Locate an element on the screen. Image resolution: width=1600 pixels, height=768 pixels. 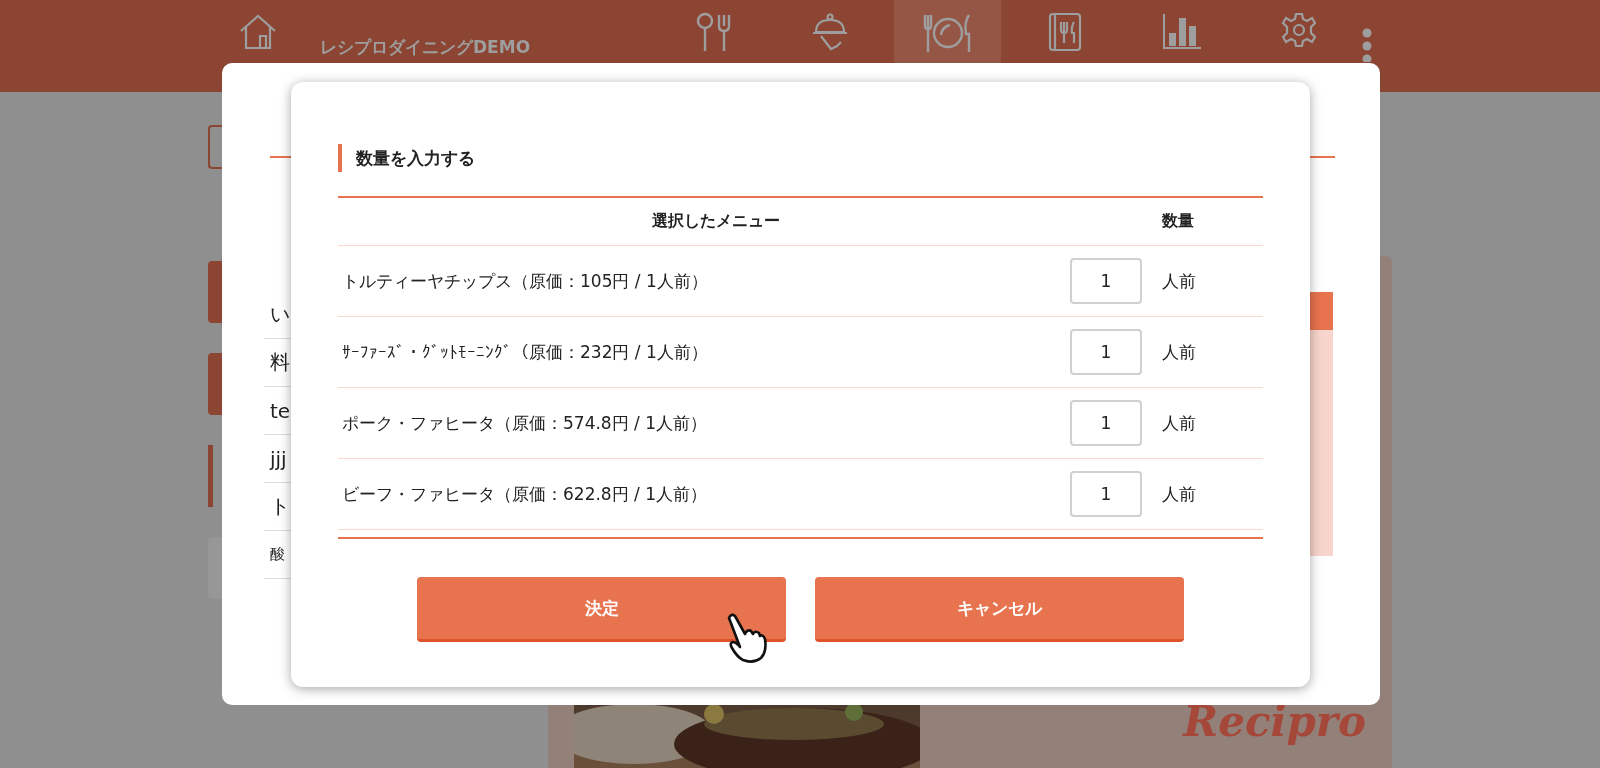
menu-item-name: ビーフ・ファヒータ（原価：622.8円 / 1人前） is located at coordinates (525, 494).